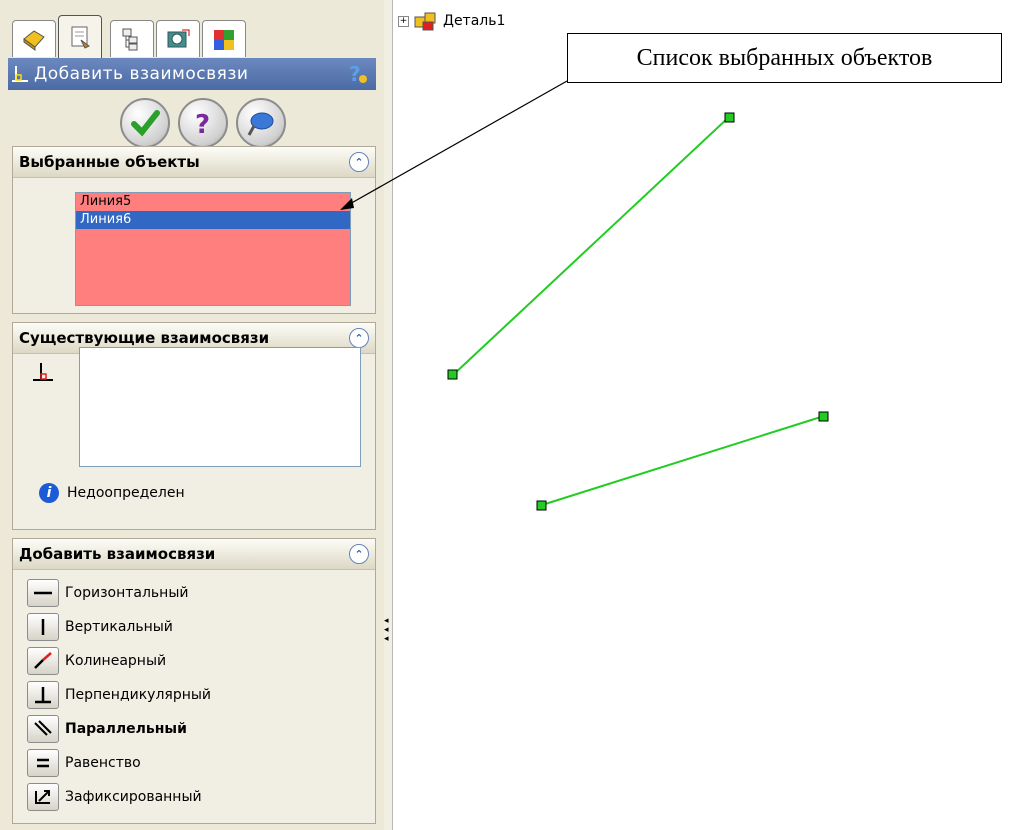  What do you see at coordinates (20, 74) in the screenshot?
I see `add-relation-icon` at bounding box center [20, 74].